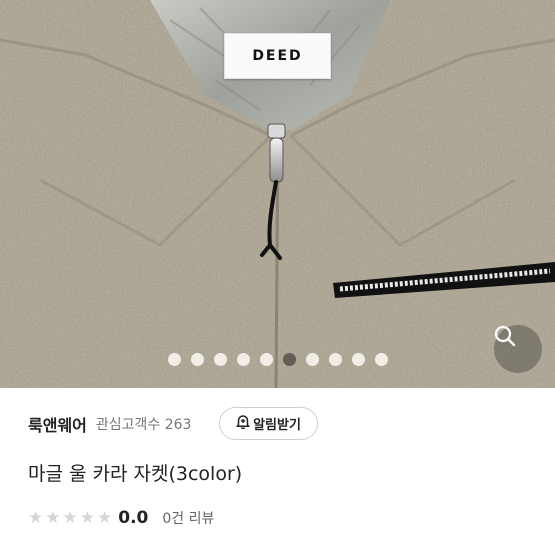 This screenshot has height=555, width=555. What do you see at coordinates (278, 359) in the screenshot?
I see `gallery-pagination` at bounding box center [278, 359].